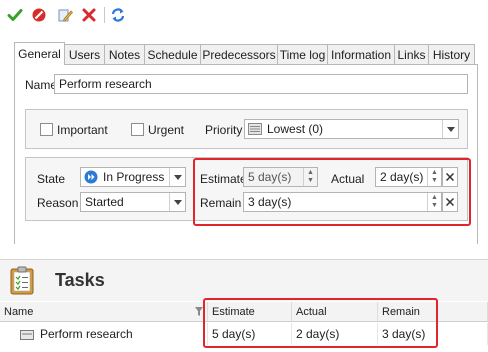 Image resolution: width=488 pixels, height=352 pixels. What do you see at coordinates (46, 129) in the screenshot?
I see `important-checkbox` at bounding box center [46, 129].